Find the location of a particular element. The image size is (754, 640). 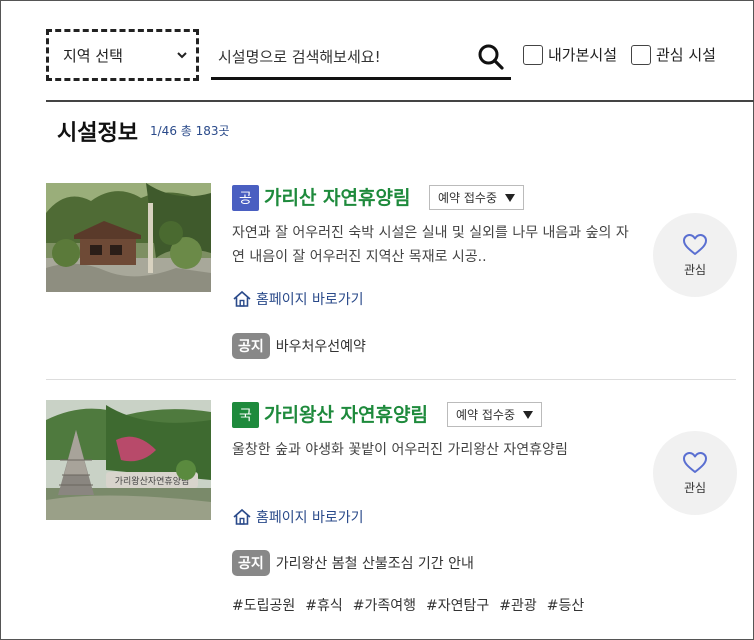

search-bar is located at coordinates (361, 58).